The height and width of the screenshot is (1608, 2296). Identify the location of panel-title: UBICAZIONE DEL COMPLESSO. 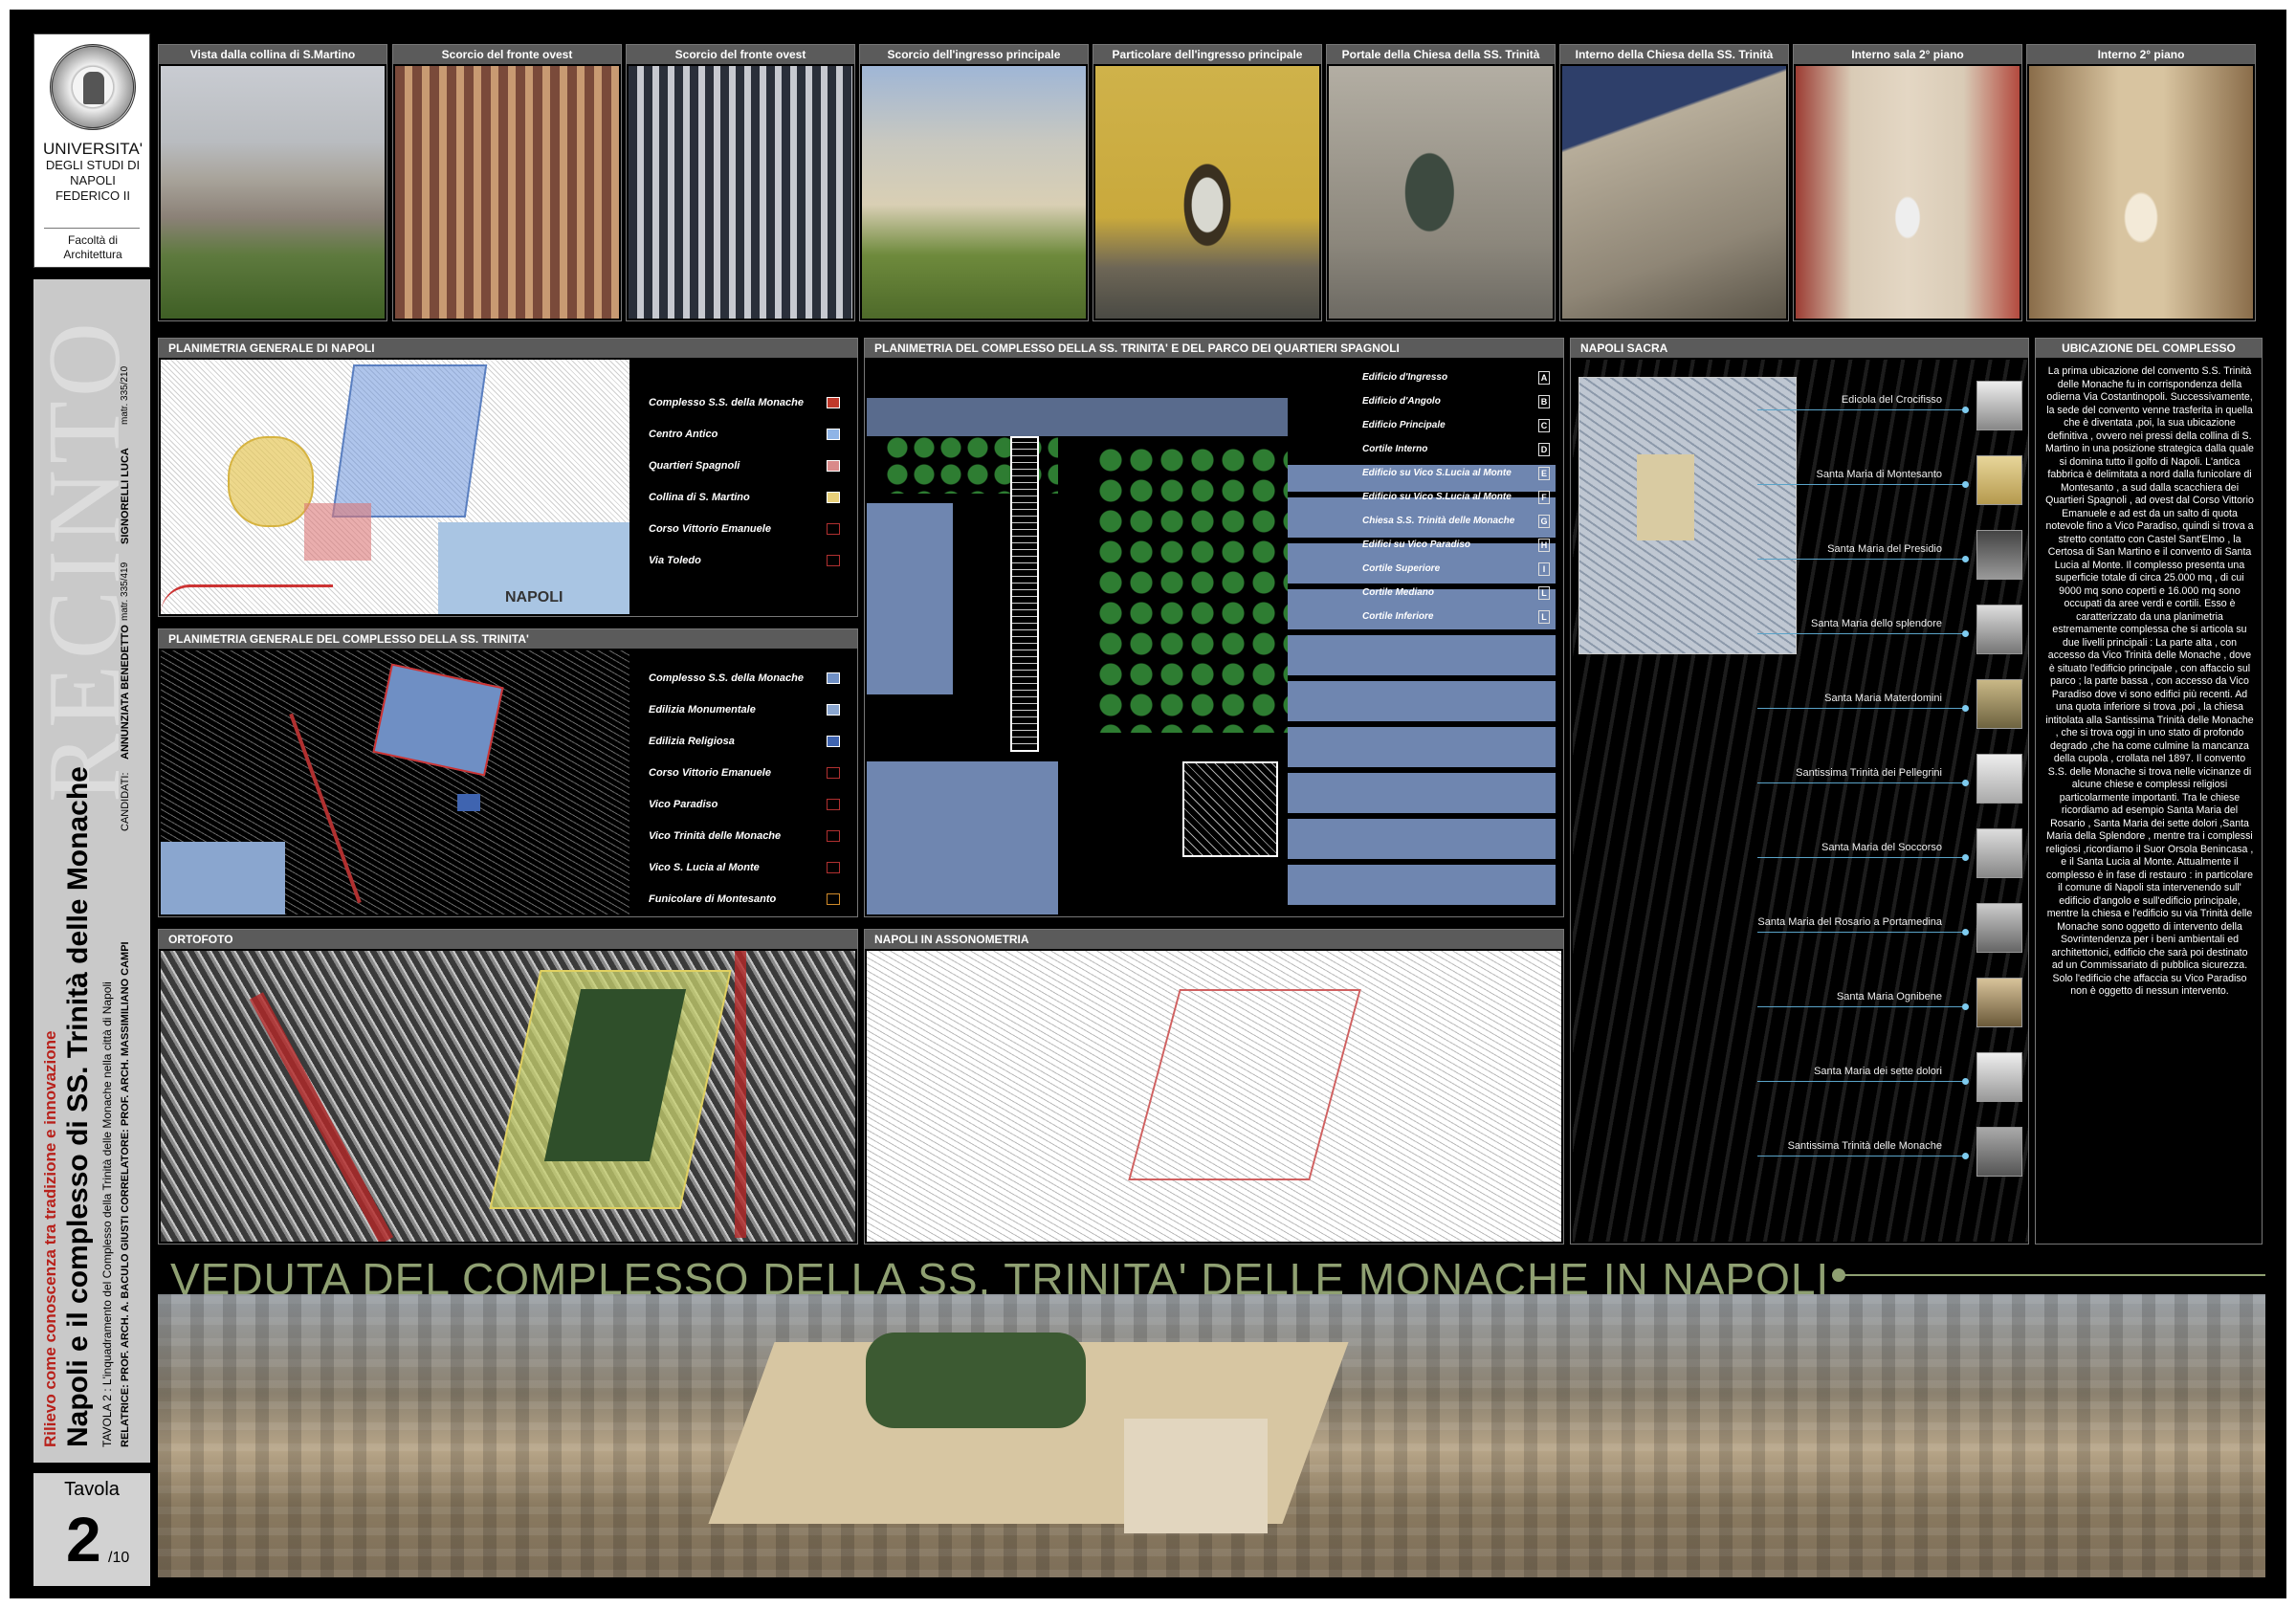
(2149, 348).